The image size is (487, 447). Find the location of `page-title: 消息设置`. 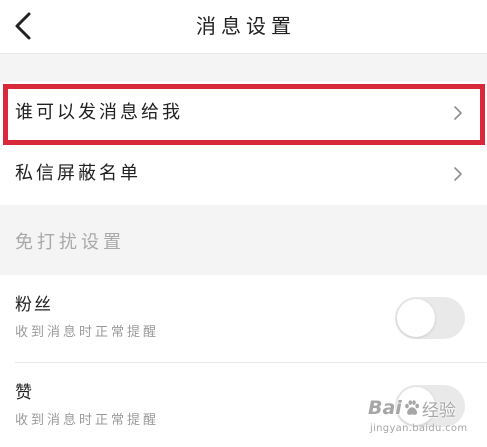

page-title: 消息设置 is located at coordinates (246, 26).